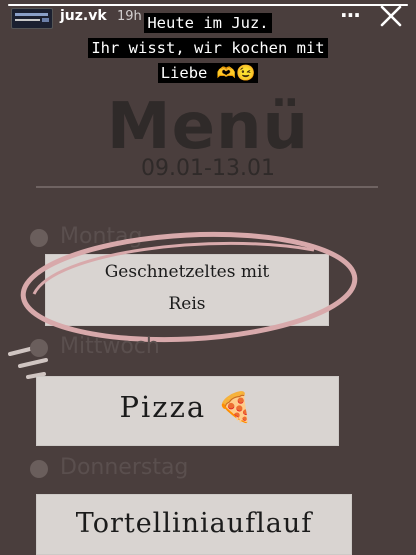  I want to click on dish-card-donnerstag: Tortelliniauflauf, so click(194, 524).